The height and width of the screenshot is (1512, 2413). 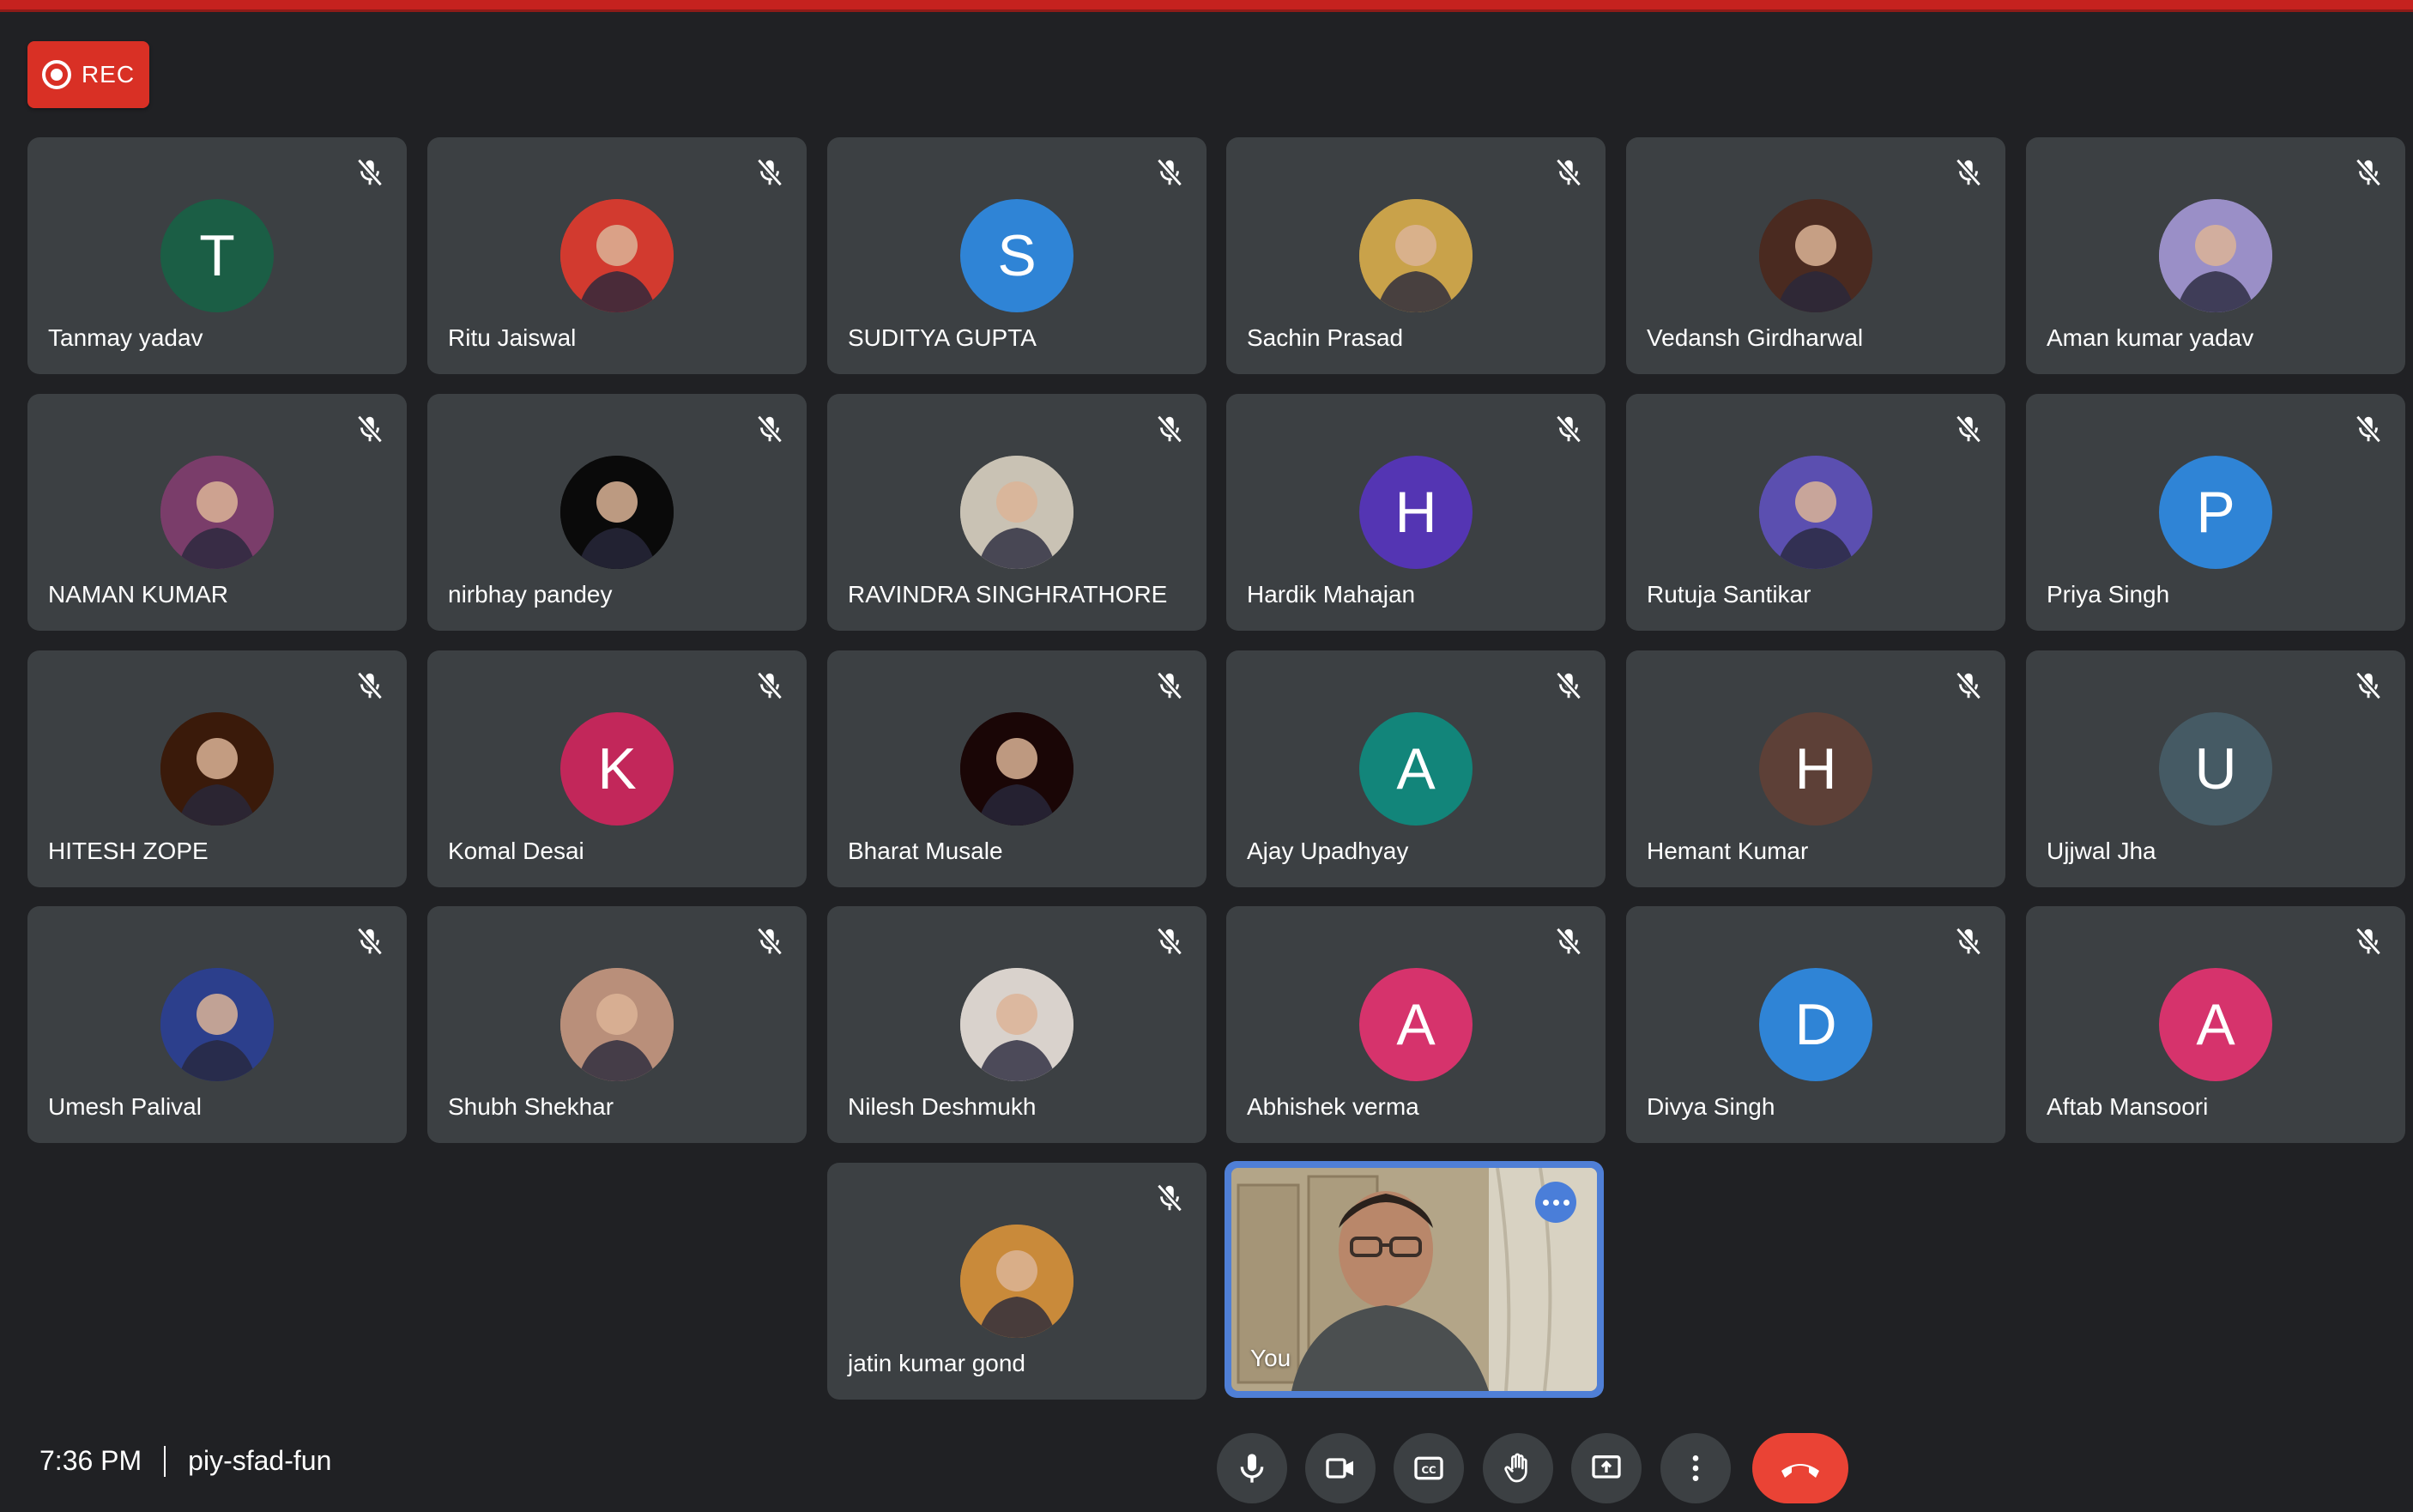 I want to click on participant-name: Ujjwal Jha, so click(x=2101, y=851).